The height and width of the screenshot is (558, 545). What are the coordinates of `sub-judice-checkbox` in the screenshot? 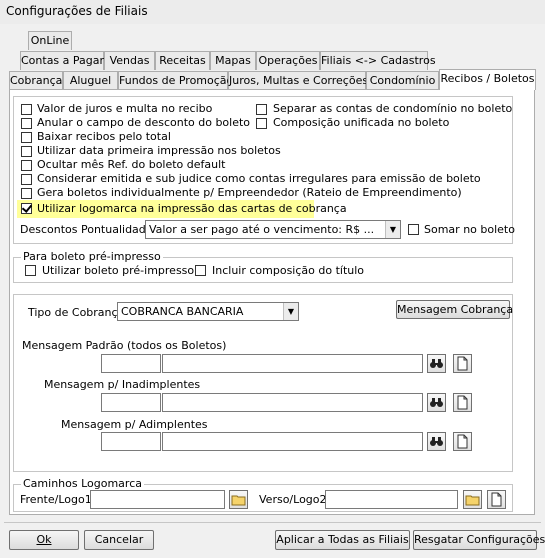 It's located at (26, 179).